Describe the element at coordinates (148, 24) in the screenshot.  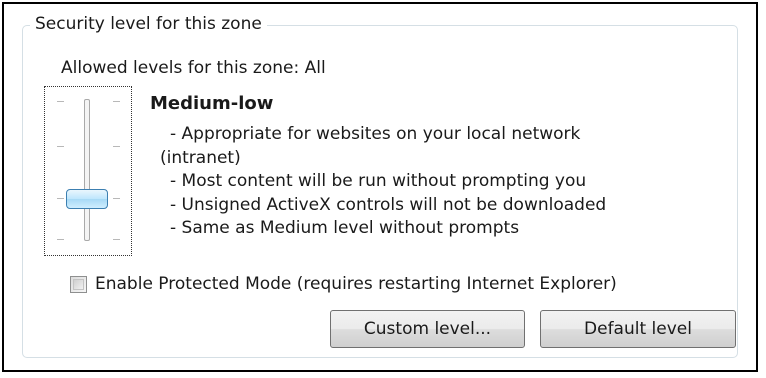
I see `groupbox-title: Security level for this zone` at that location.